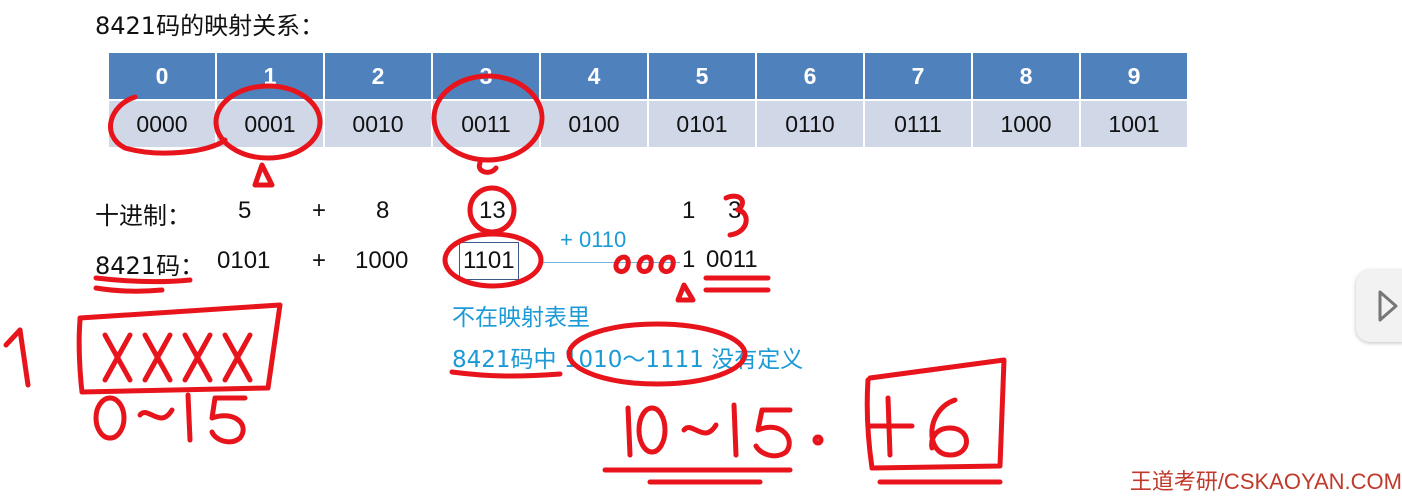 The image size is (1402, 496). I want to click on play-icon, so click(1388, 306).